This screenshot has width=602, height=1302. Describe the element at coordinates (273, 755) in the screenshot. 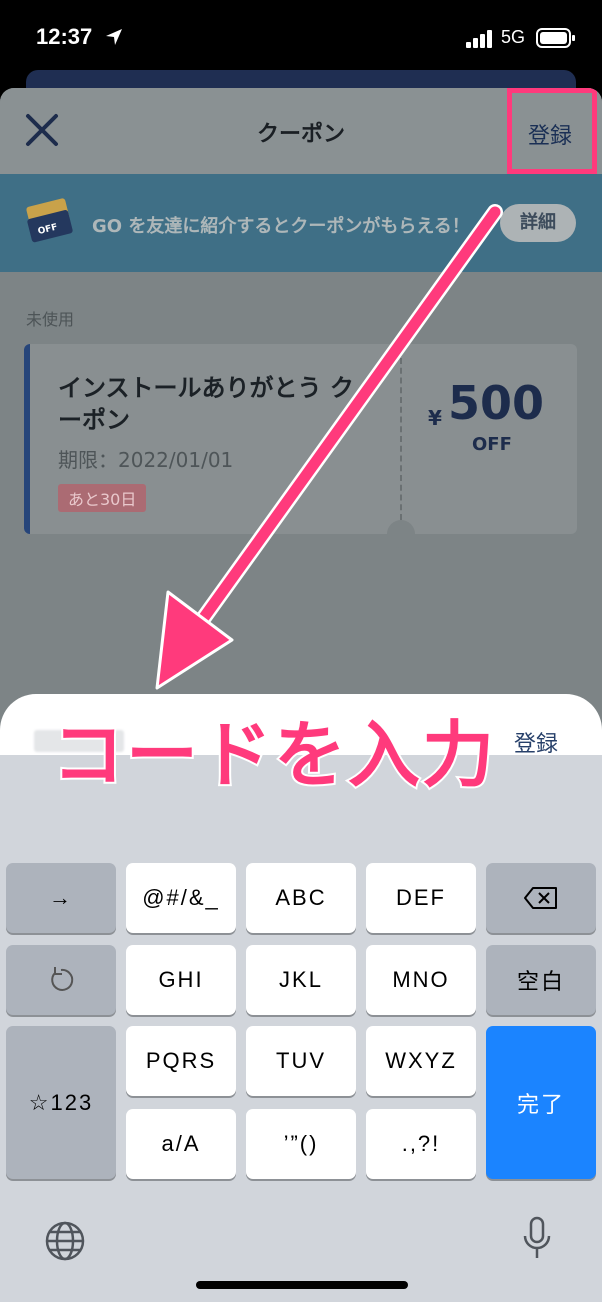

I see `annotation-text: コードを入力` at that location.